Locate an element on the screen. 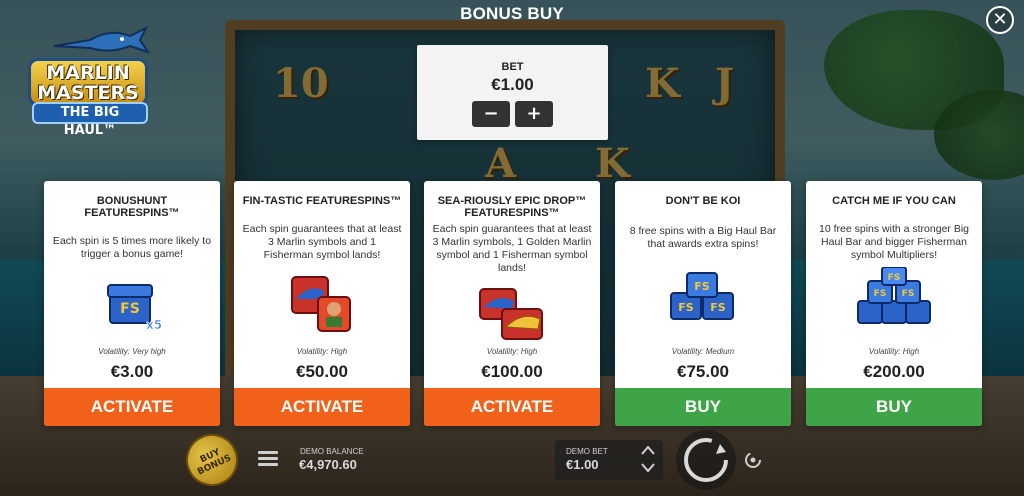 This screenshot has width=1024, height=496. card-volatility: Volatility: Medium is located at coordinates (703, 351).